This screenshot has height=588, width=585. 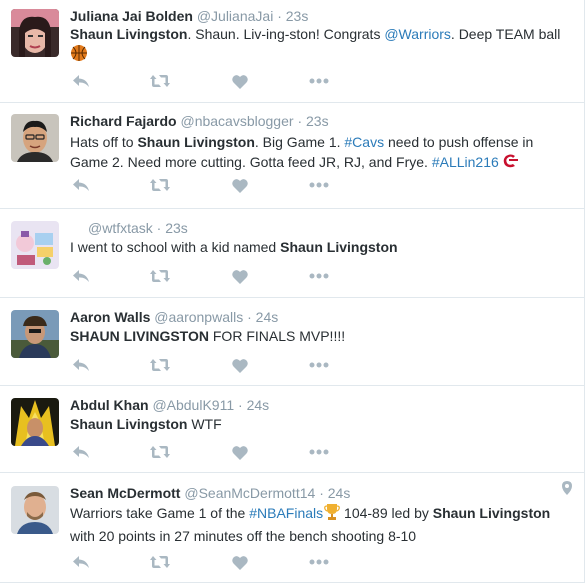 What do you see at coordinates (567, 490) in the screenshot?
I see `location-pin-icon` at bounding box center [567, 490].